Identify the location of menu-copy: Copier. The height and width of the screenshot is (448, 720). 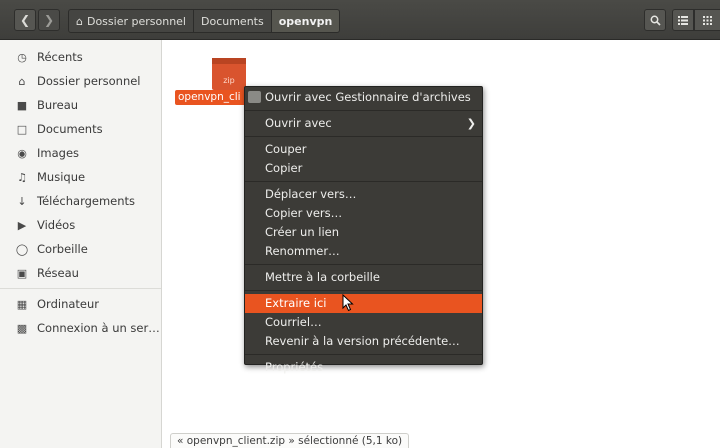
(363, 168).